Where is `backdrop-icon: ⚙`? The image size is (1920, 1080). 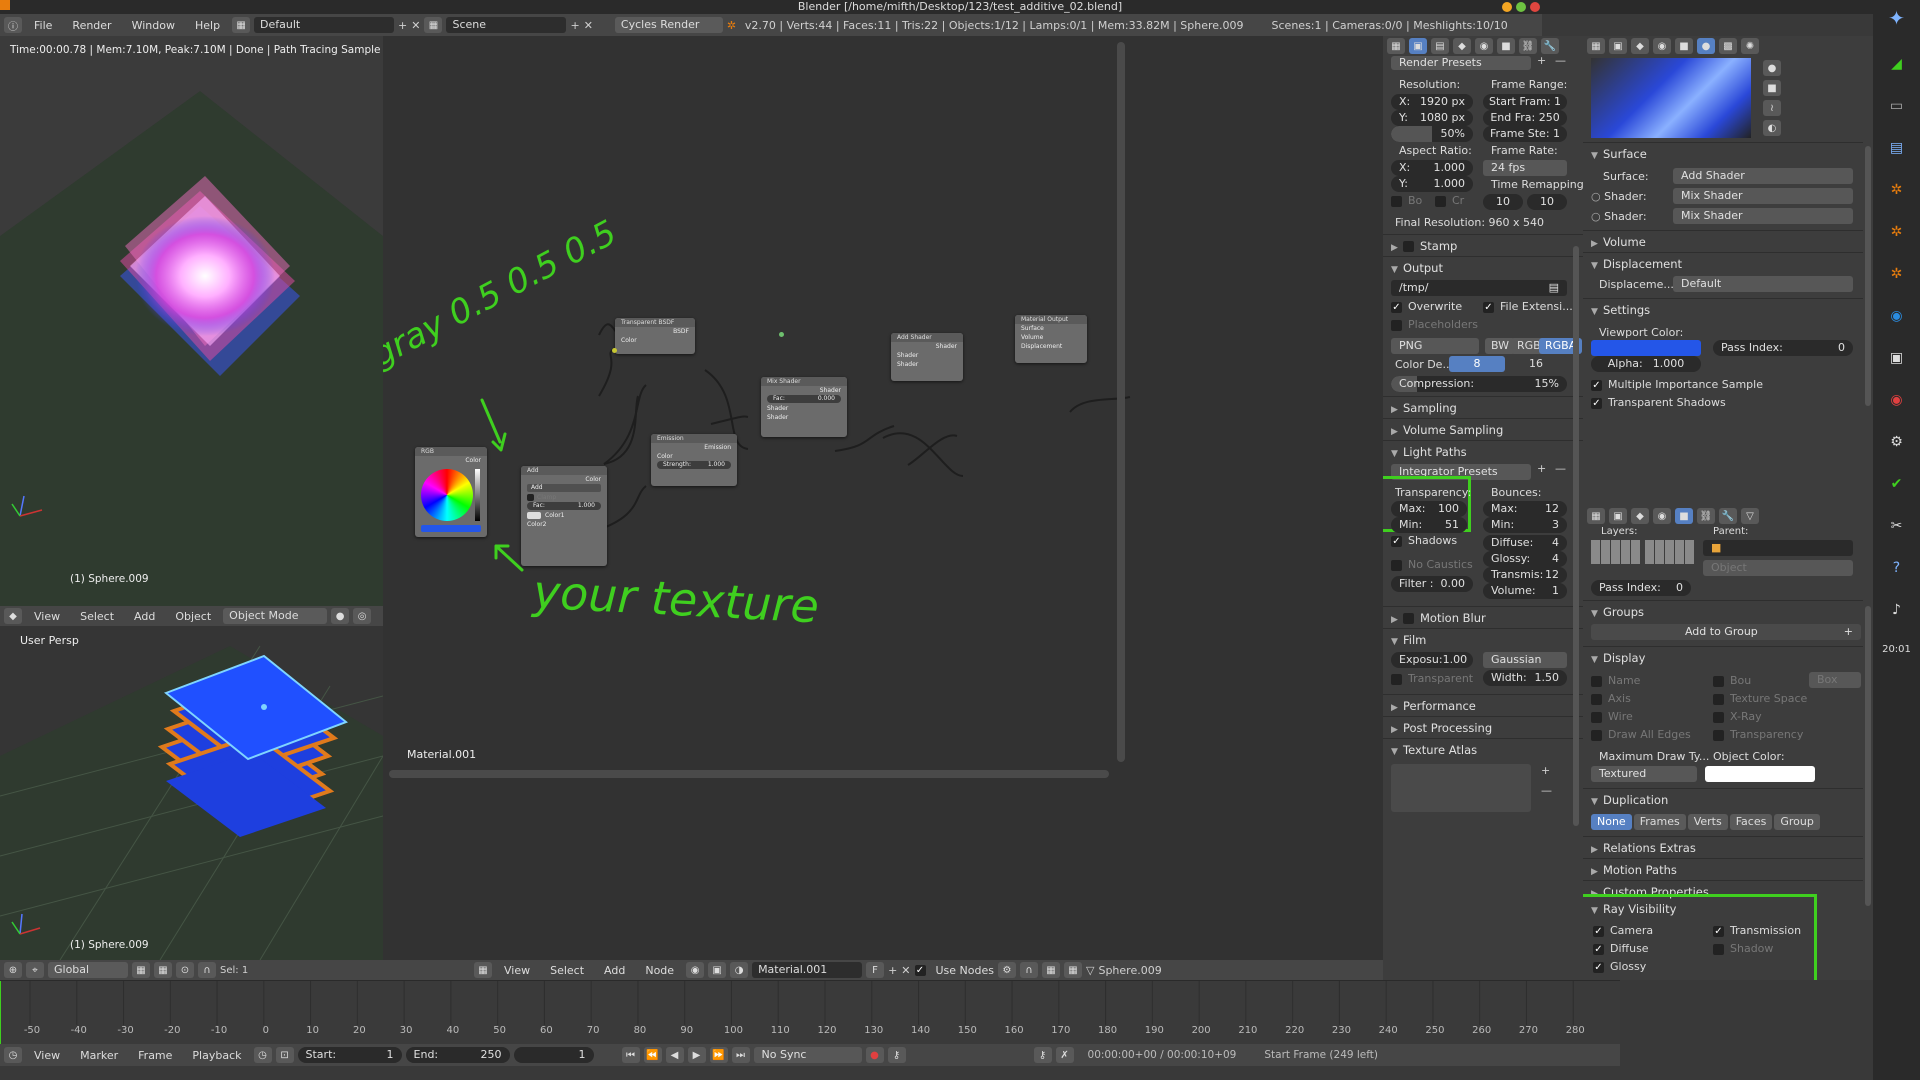 backdrop-icon: ⚙ is located at coordinates (1007, 970).